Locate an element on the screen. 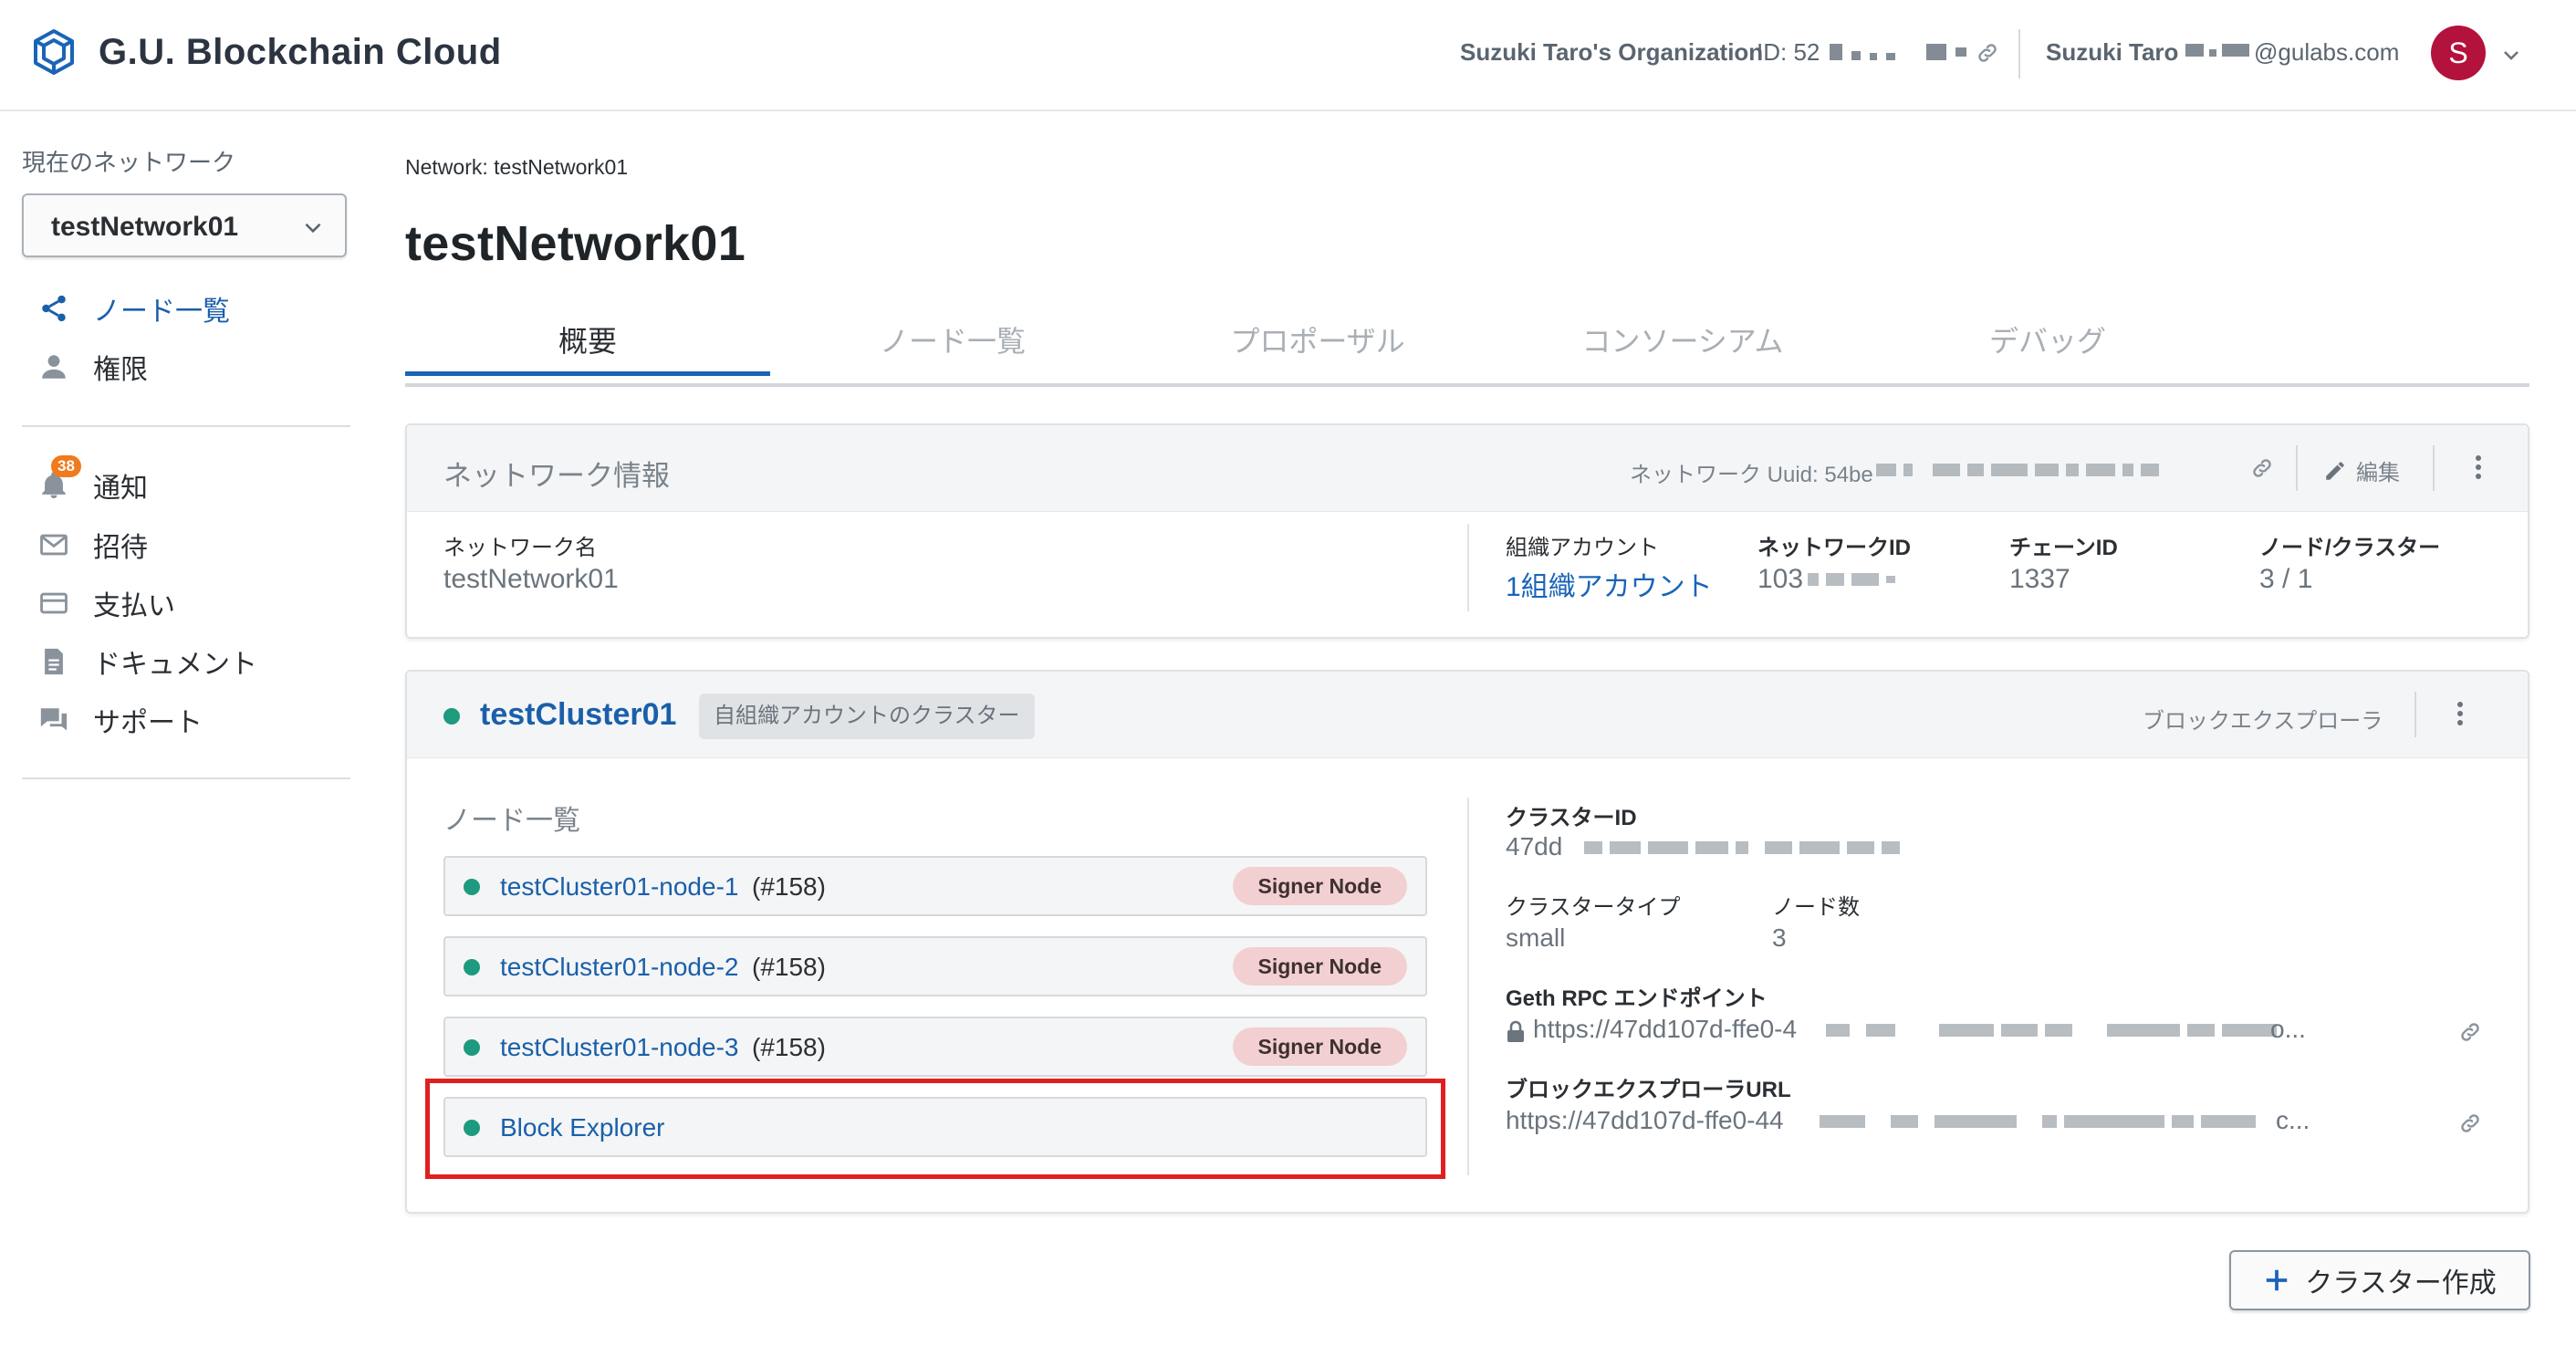 Image resolution: width=2576 pixels, height=1356 pixels. tab-label: デバッグ is located at coordinates (2047, 341).